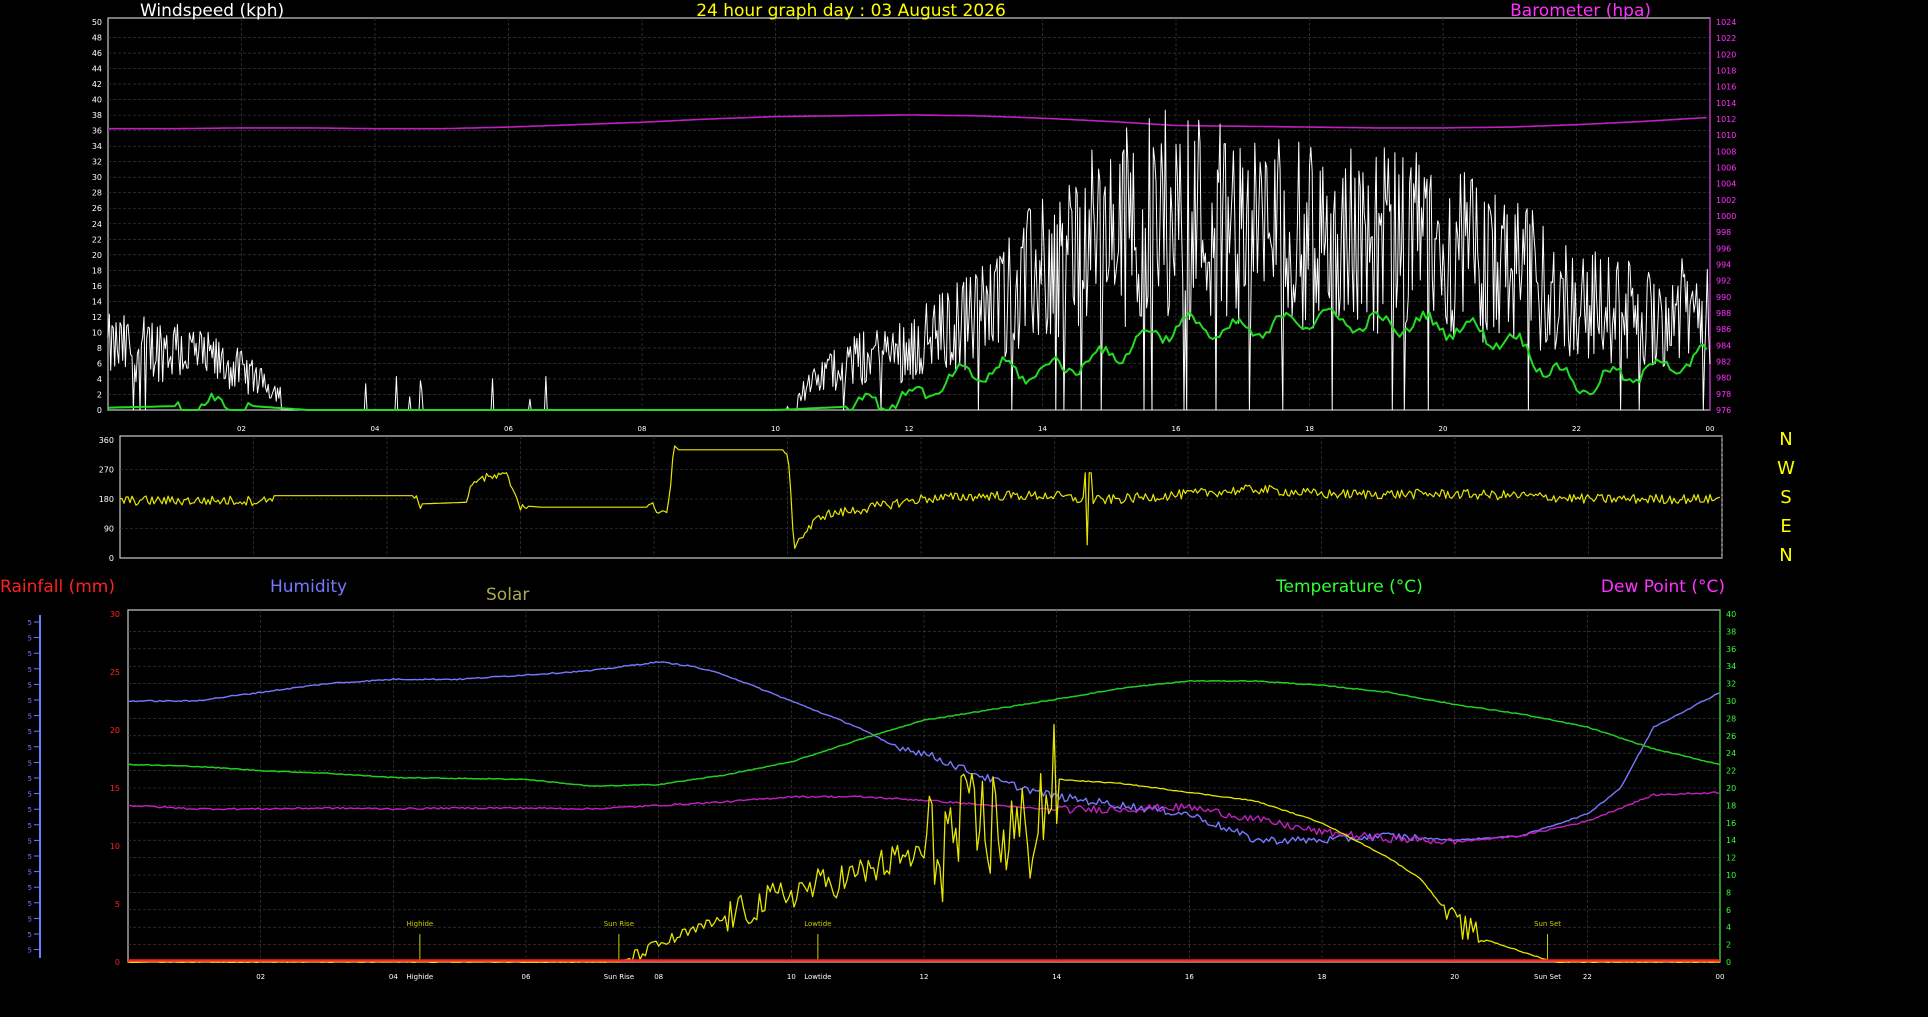 The width and height of the screenshot is (1928, 1017). Describe the element at coordinates (97, 38) in the screenshot. I see `windspeed-tick: 48` at that location.